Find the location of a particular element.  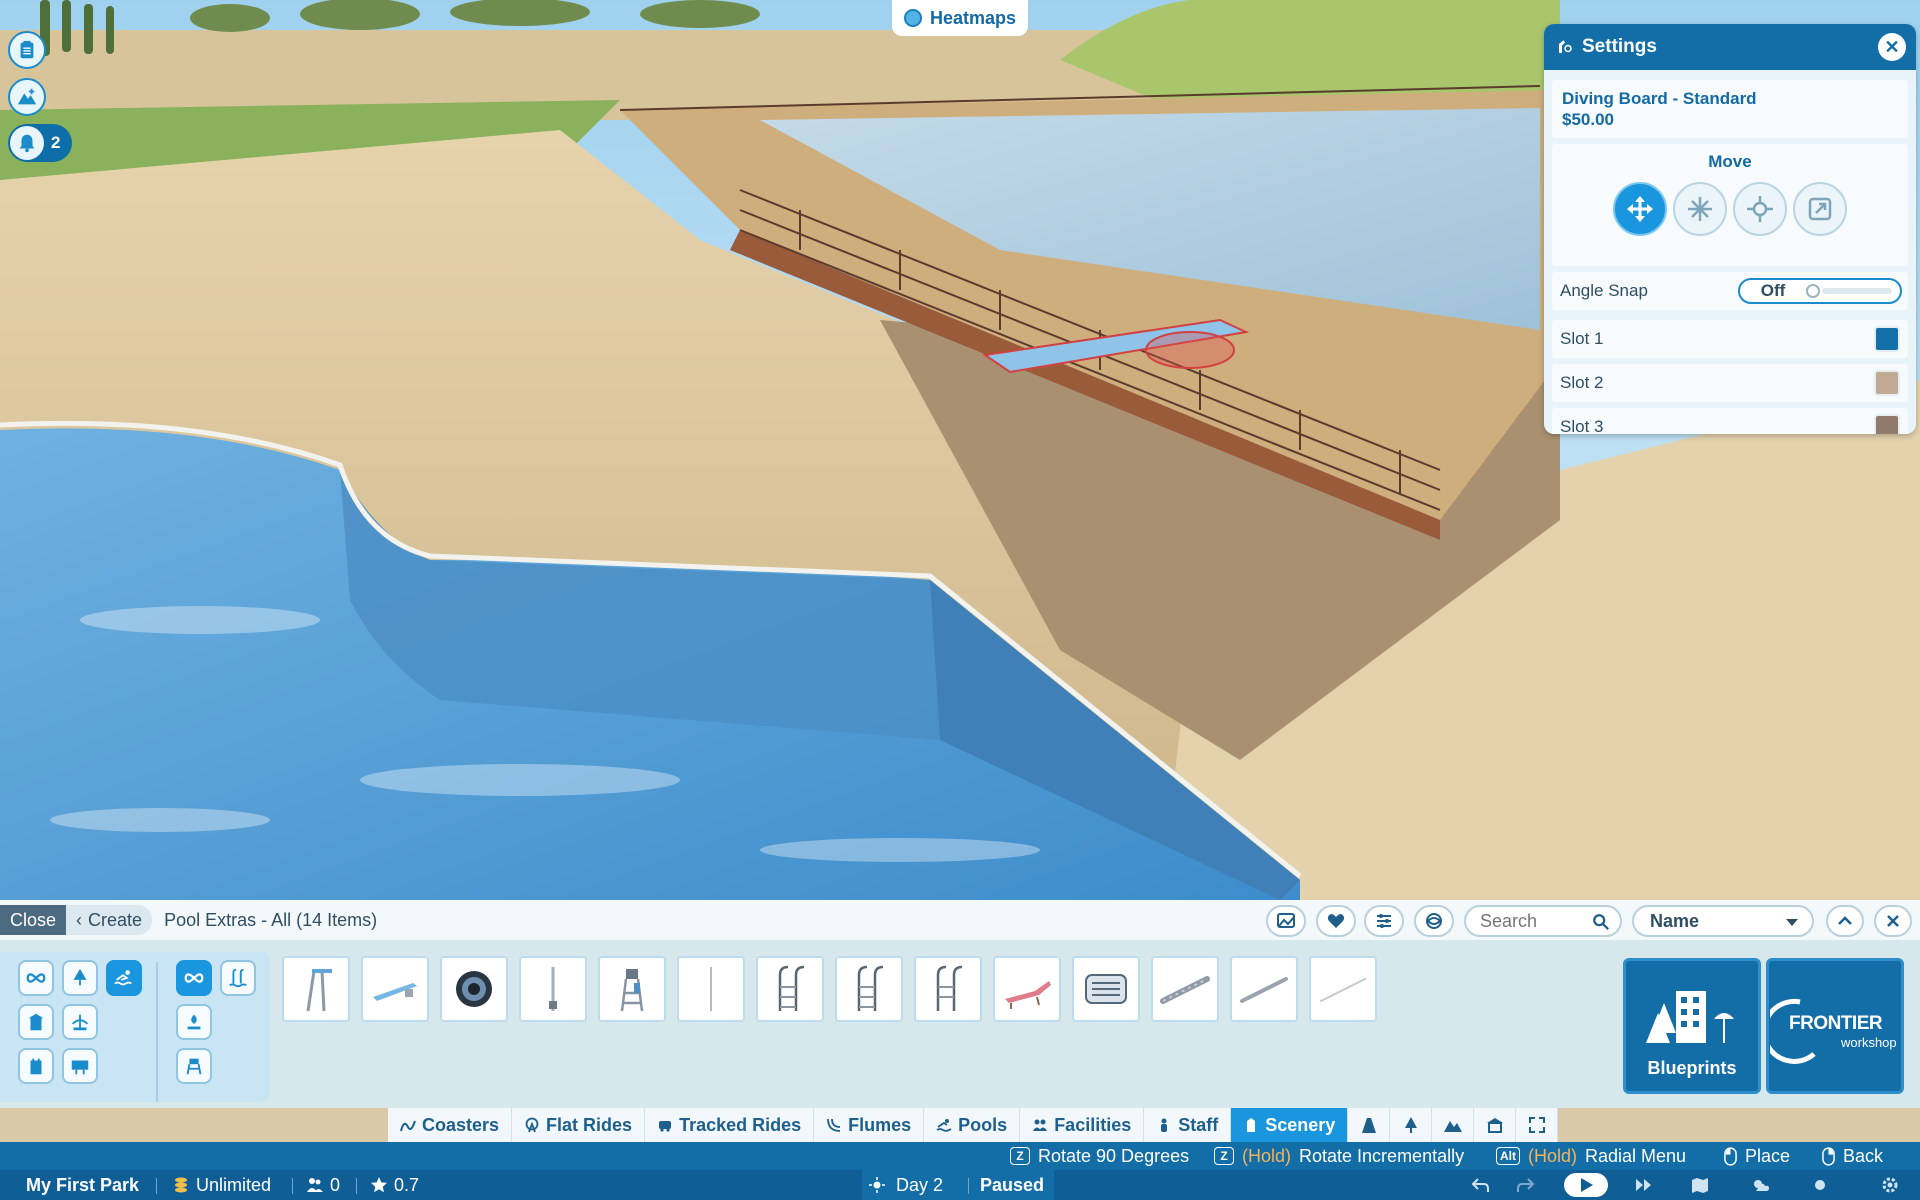

search-input is located at coordinates (1530, 921).